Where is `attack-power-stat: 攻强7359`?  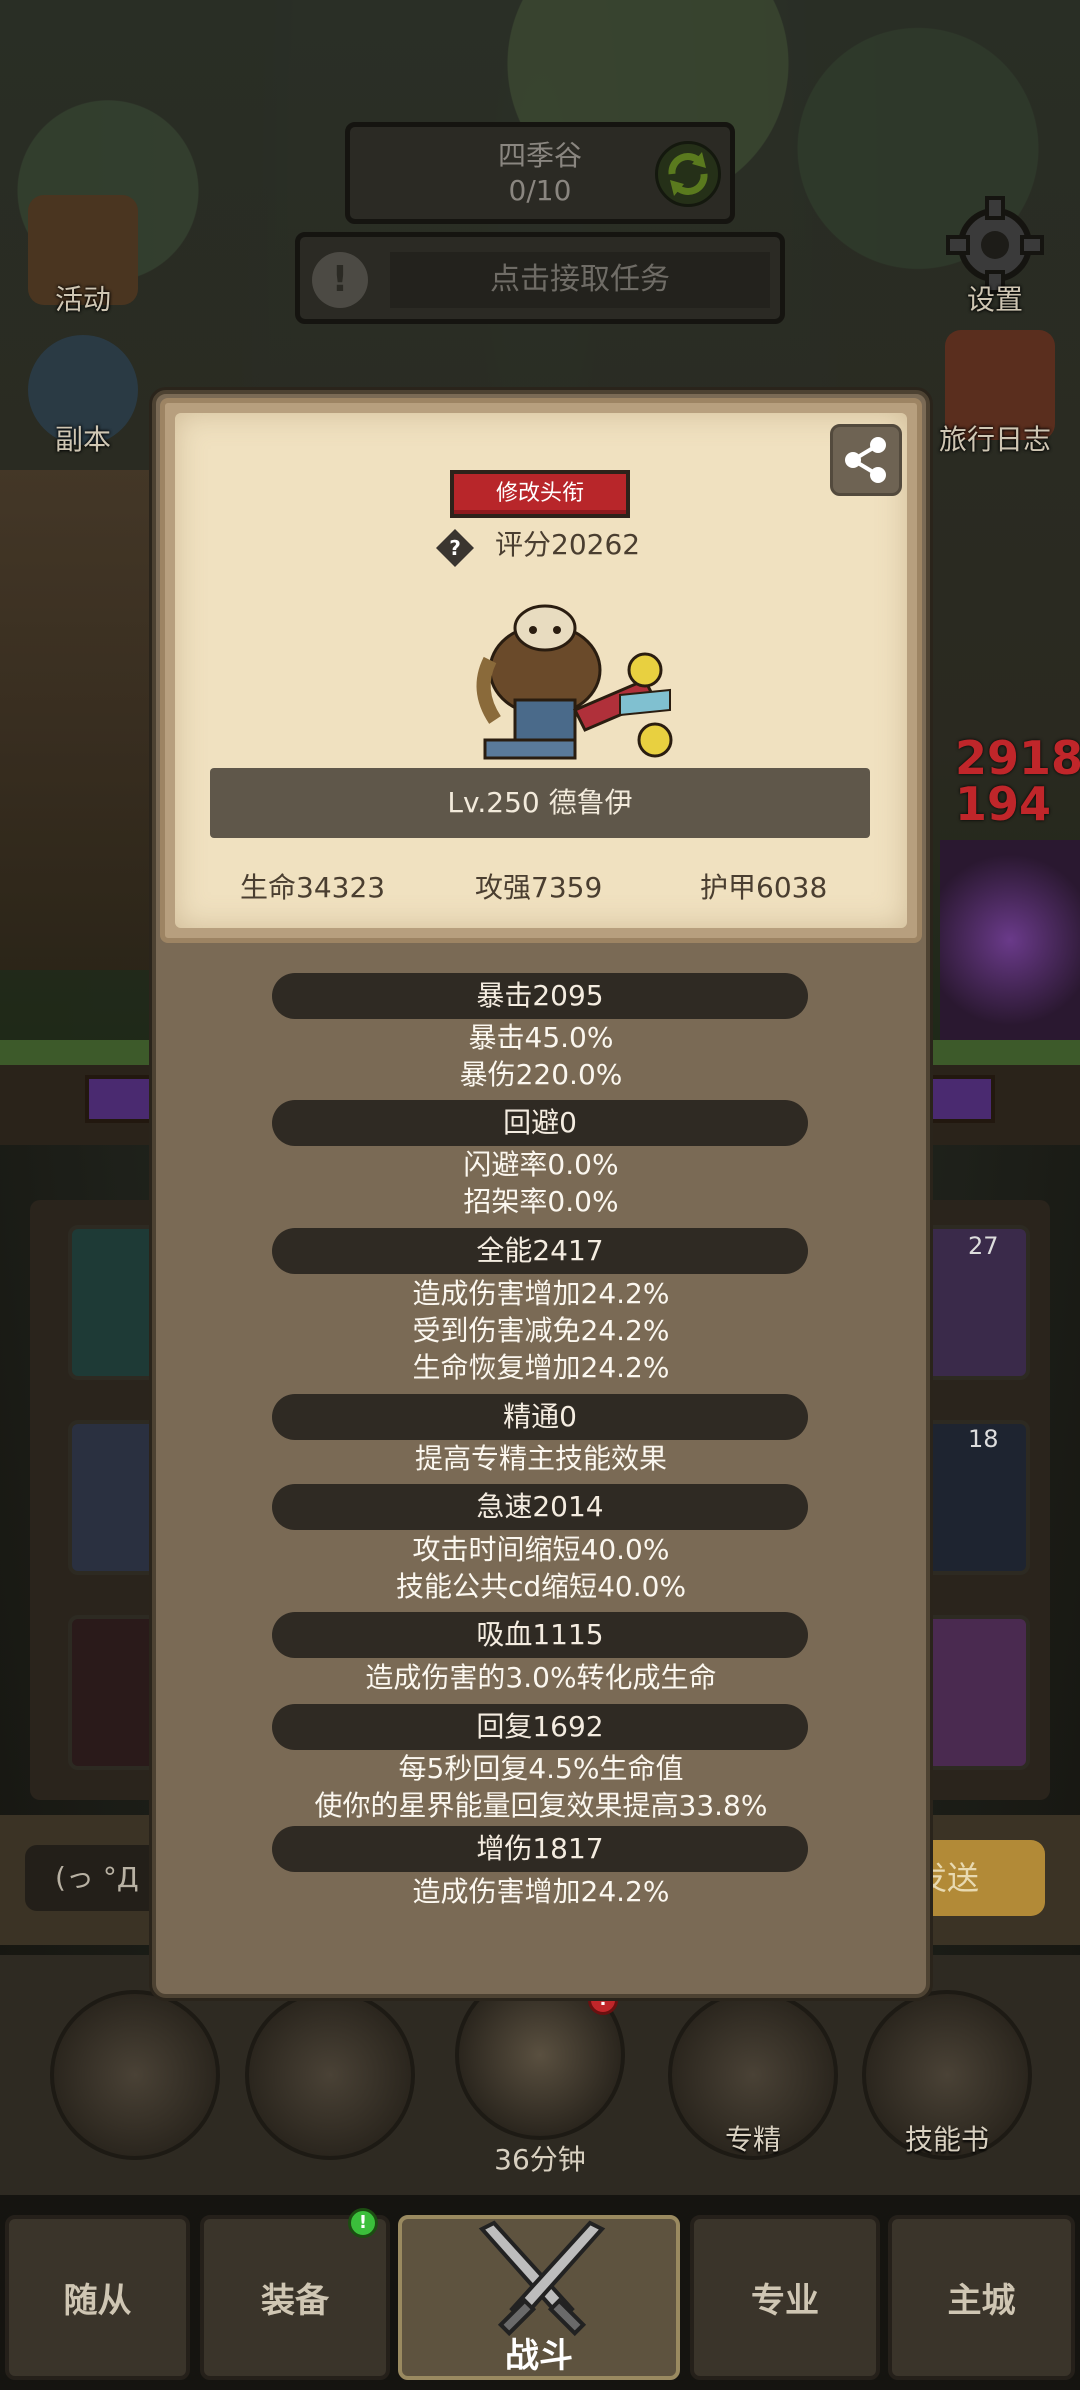
attack-power-stat: 攻强7359 is located at coordinates (539, 887).